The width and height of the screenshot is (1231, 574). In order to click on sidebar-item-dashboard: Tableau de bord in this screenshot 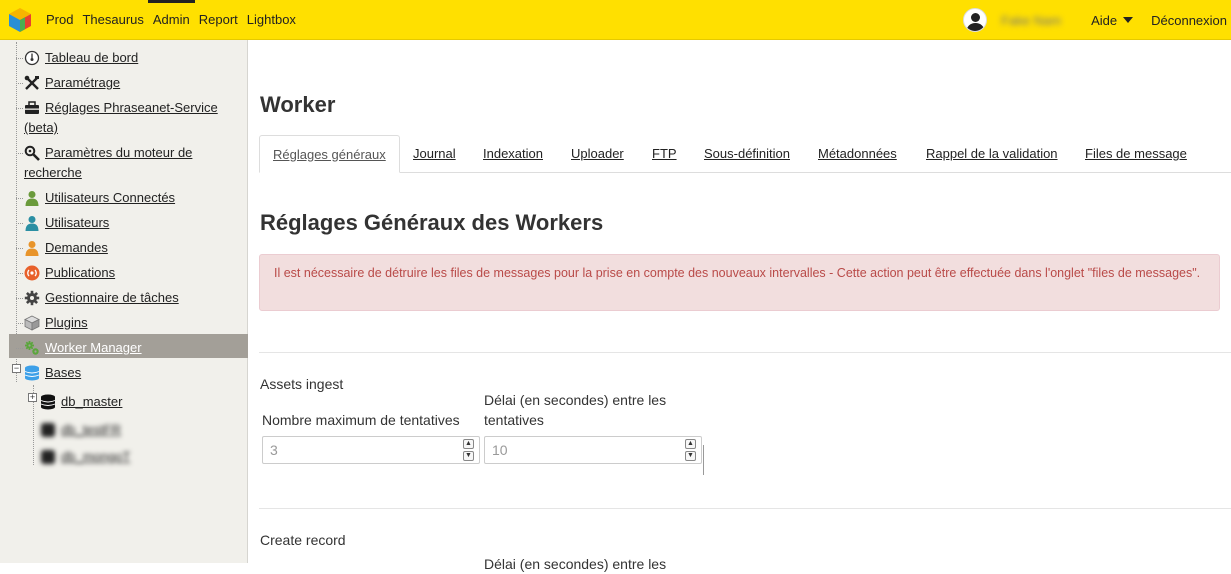, I will do `click(81, 58)`.